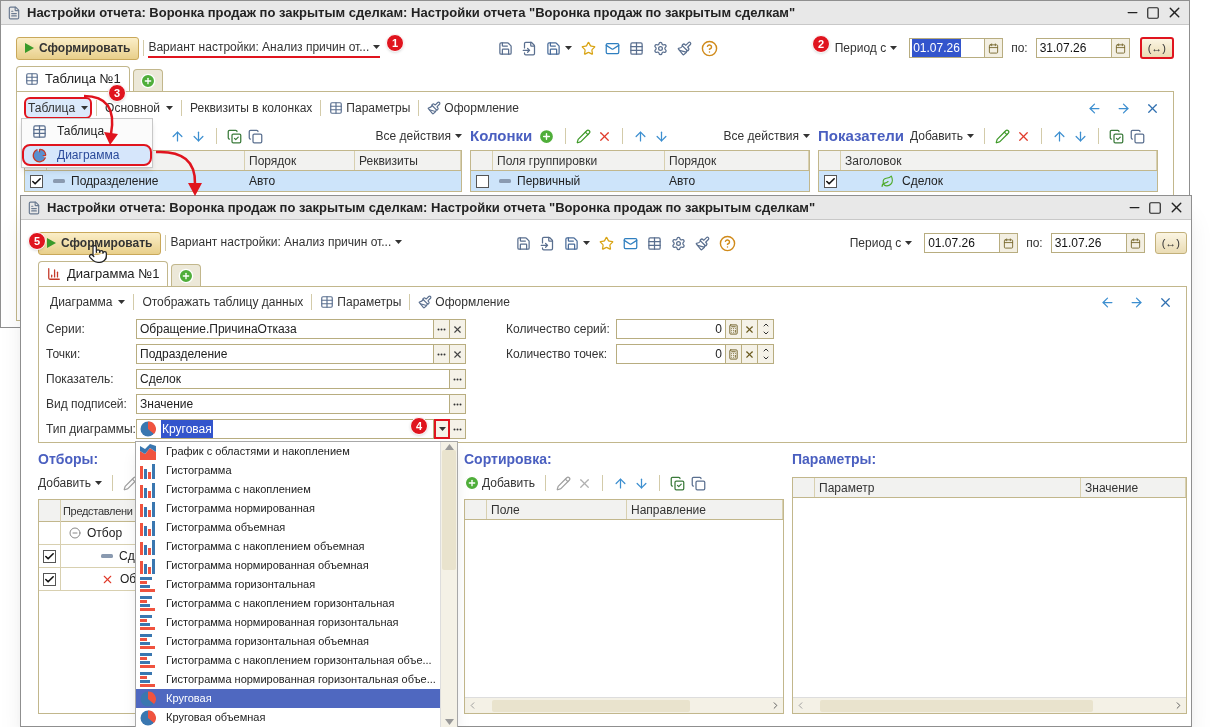 Image resolution: width=1210 pixels, height=727 pixels. What do you see at coordinates (640, 181) in the screenshot?
I see `table-row: Первичный Авто` at bounding box center [640, 181].